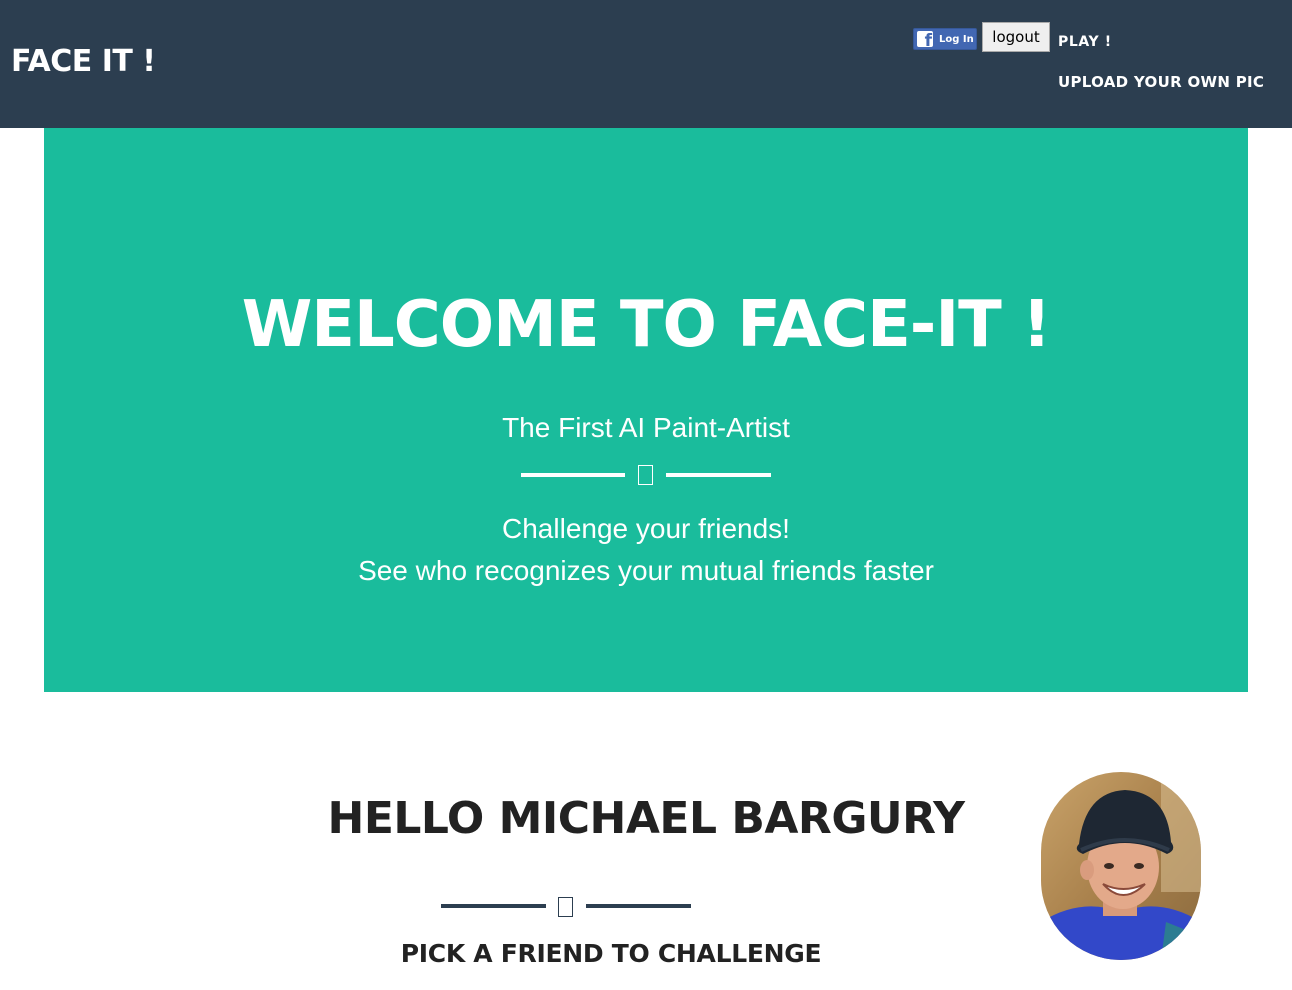  I want to click on hero-challenge-text: Challenge your friends!, so click(646, 528).